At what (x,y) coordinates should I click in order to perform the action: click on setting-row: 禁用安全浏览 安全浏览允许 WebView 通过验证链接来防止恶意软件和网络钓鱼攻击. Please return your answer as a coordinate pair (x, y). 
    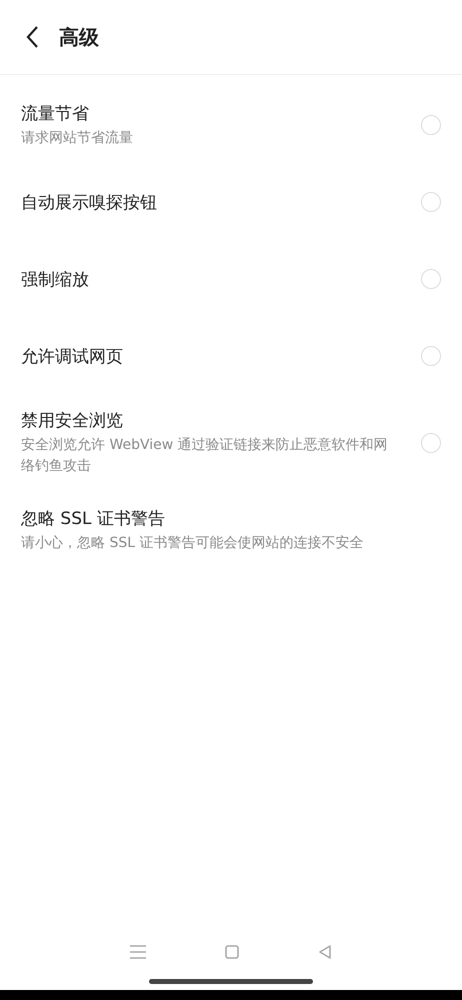
    Looking at the image, I should click on (231, 443).